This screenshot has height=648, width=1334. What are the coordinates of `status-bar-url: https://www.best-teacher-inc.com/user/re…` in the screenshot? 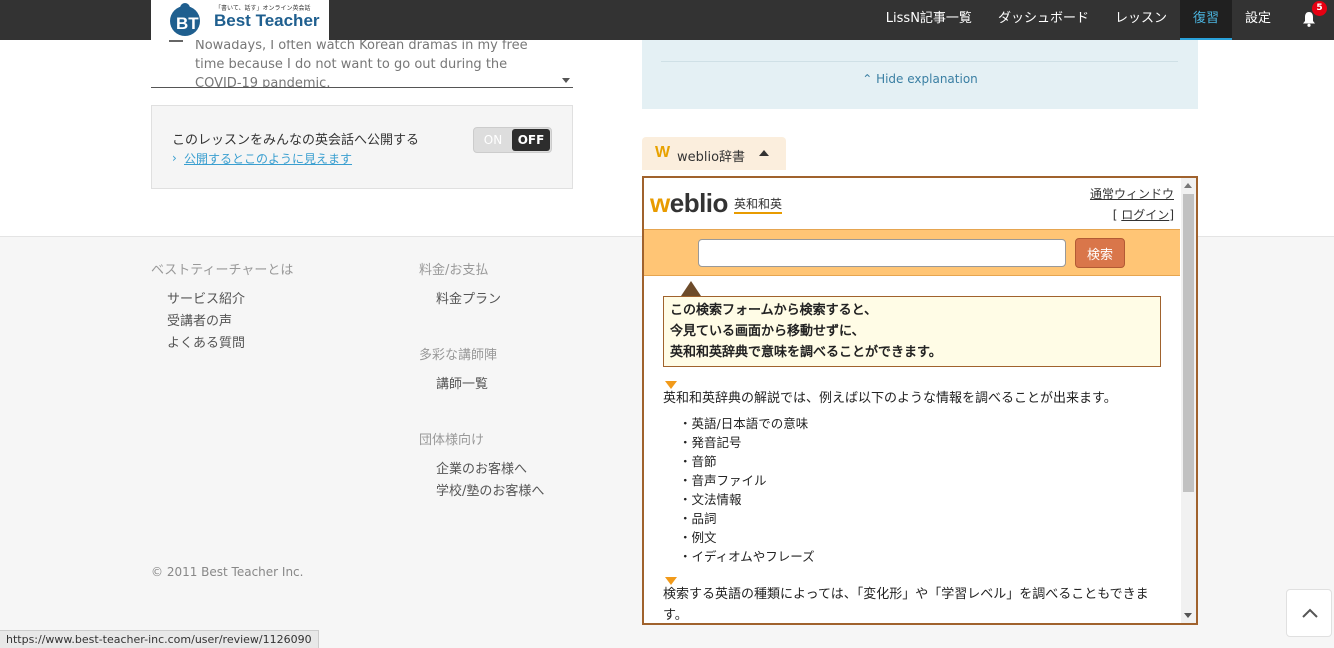 It's located at (159, 639).